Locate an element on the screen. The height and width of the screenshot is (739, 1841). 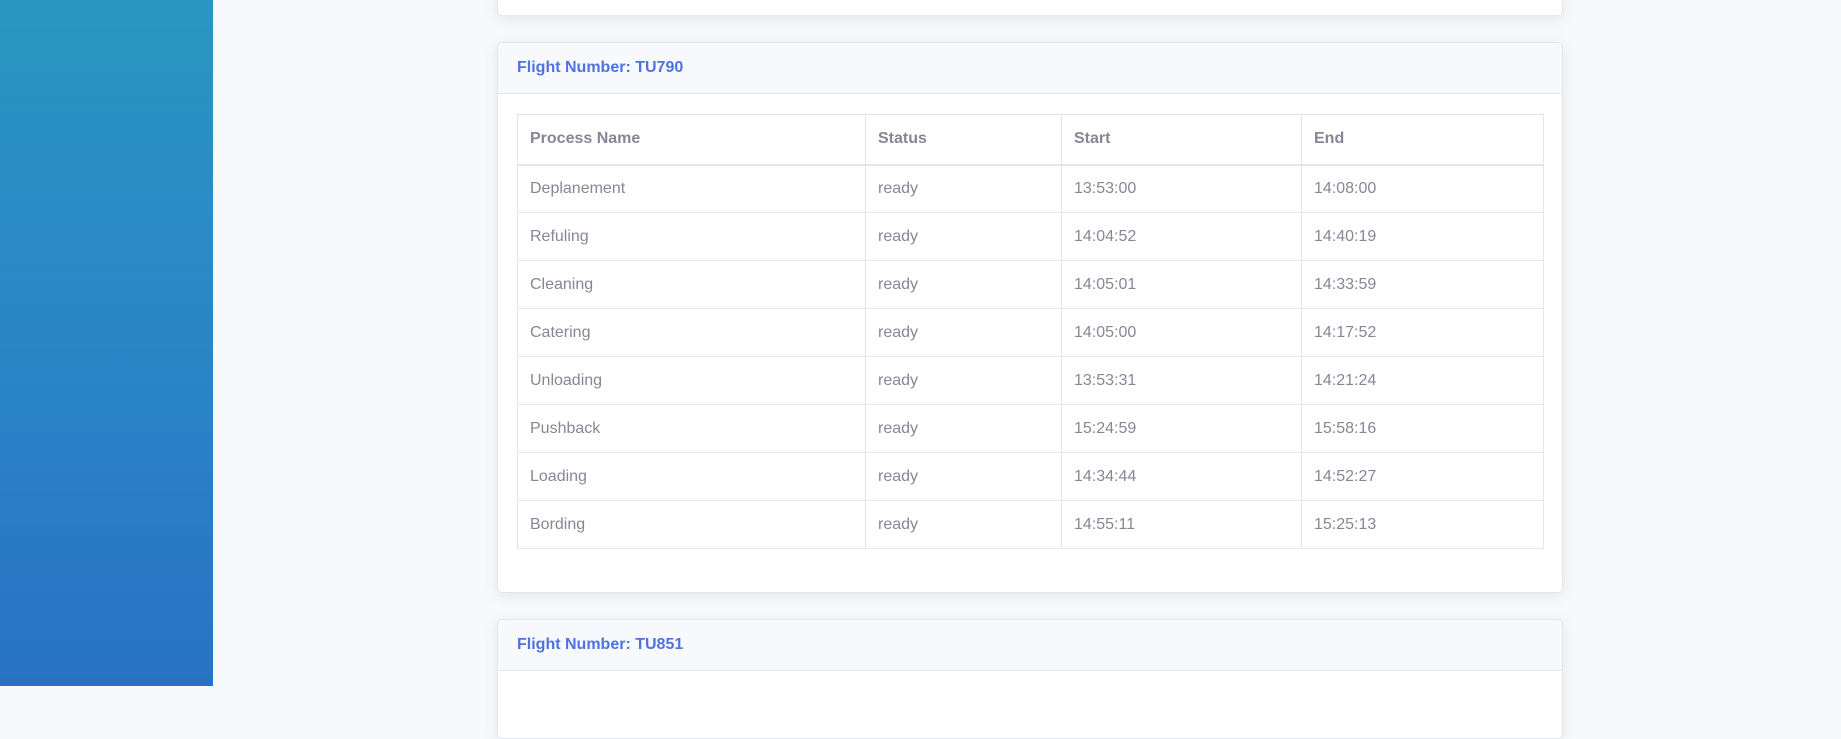
column-header-start: Start is located at coordinates (1181, 140).